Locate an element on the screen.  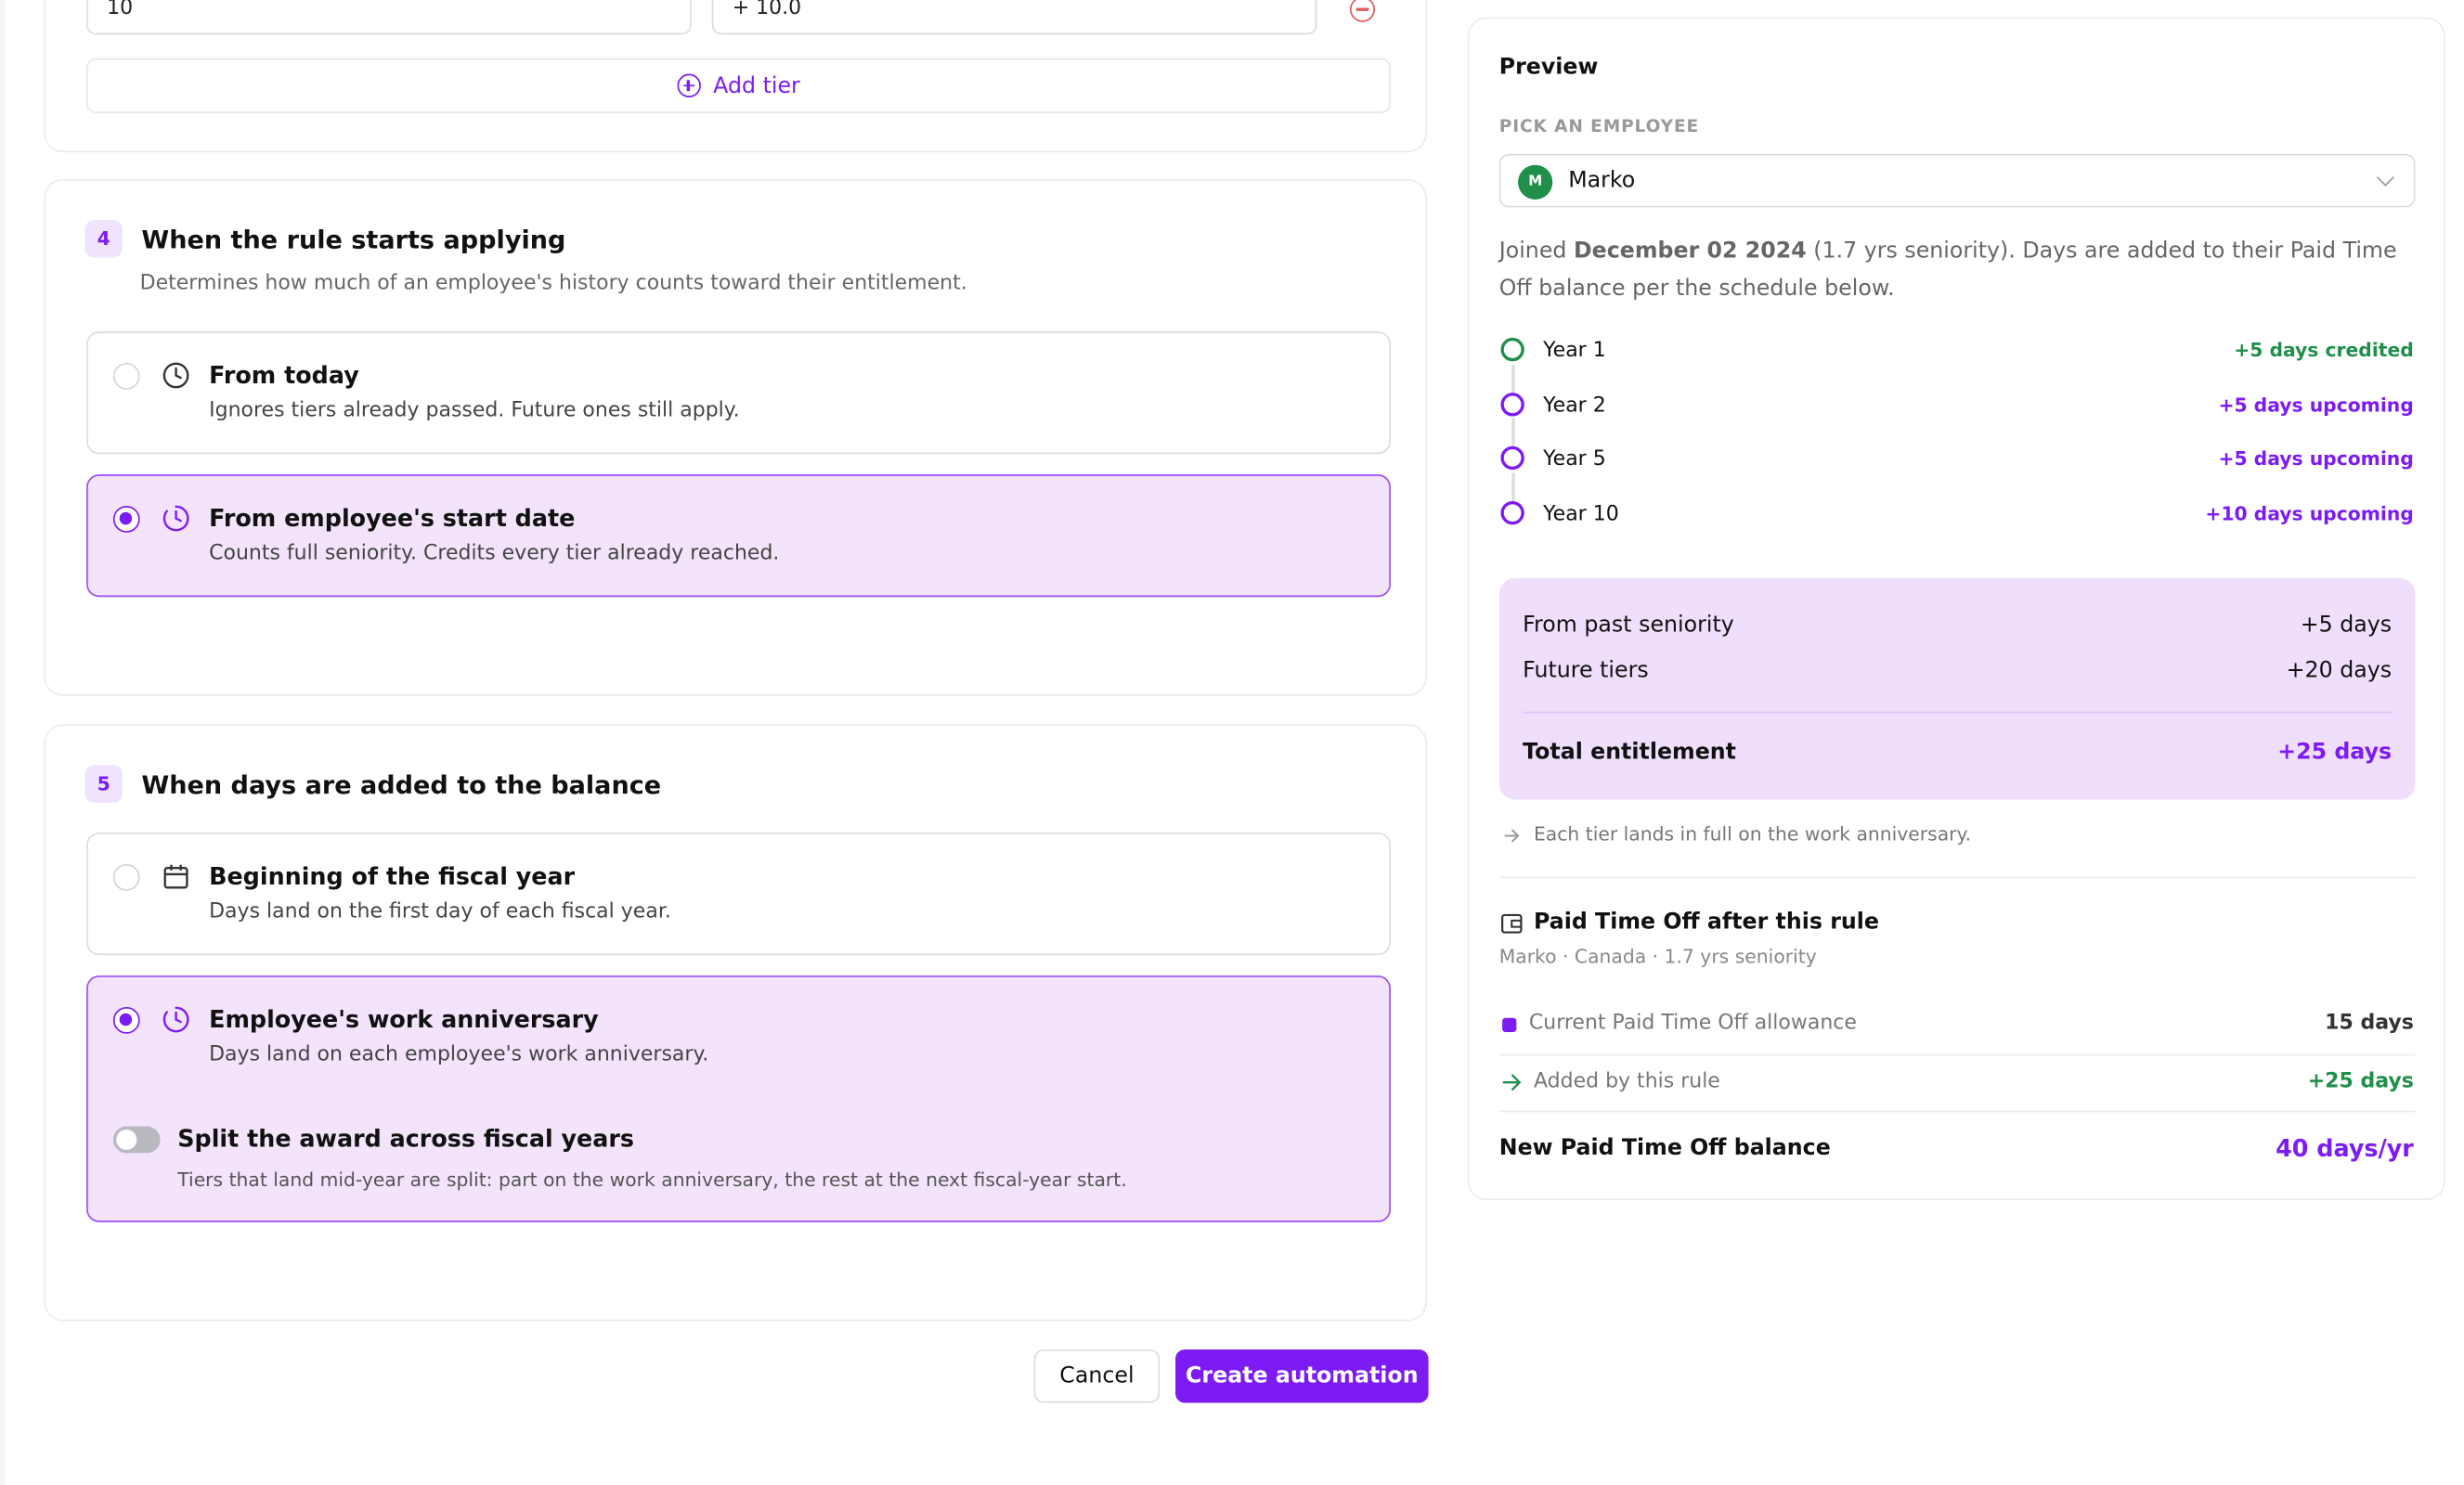
employee-select-value: Marko is located at coordinates (1602, 181).